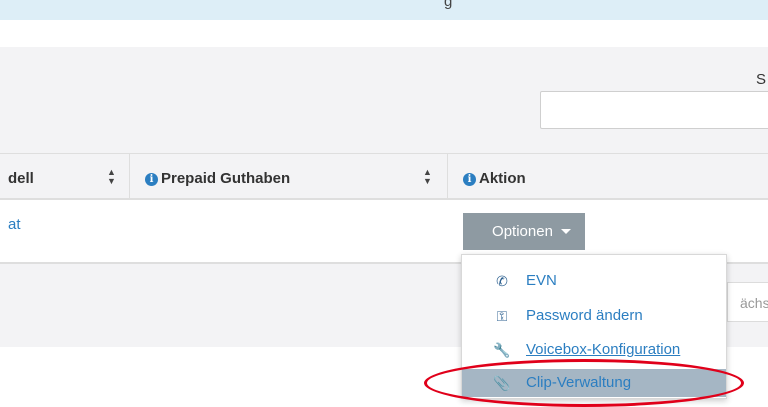 This screenshot has width=768, height=407. I want to click on wrench-icon: 🔧, so click(502, 350).